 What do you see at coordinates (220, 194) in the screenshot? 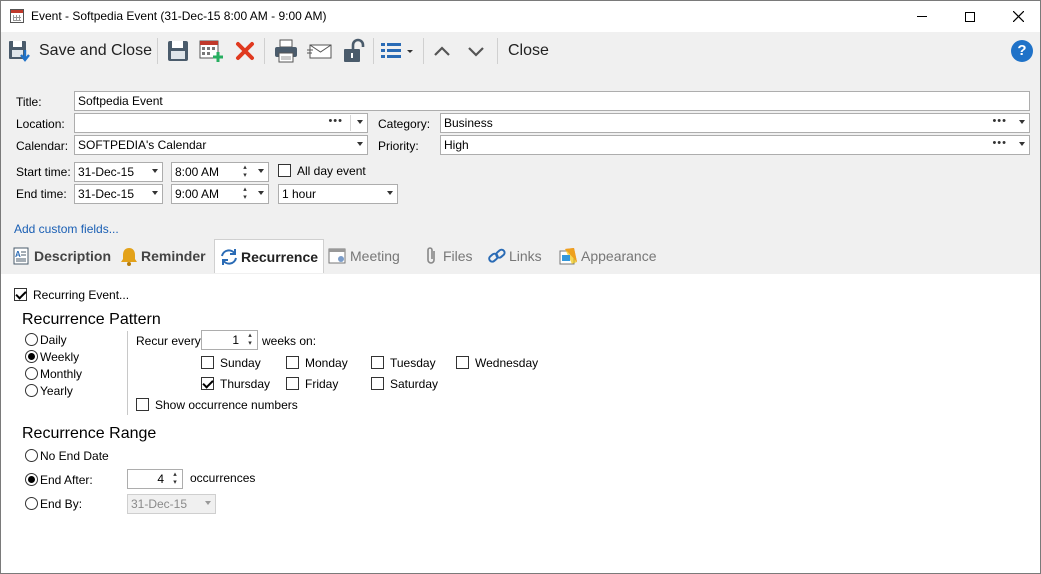
I see `end-time-input: 9:00 AM ▴ ▾` at bounding box center [220, 194].